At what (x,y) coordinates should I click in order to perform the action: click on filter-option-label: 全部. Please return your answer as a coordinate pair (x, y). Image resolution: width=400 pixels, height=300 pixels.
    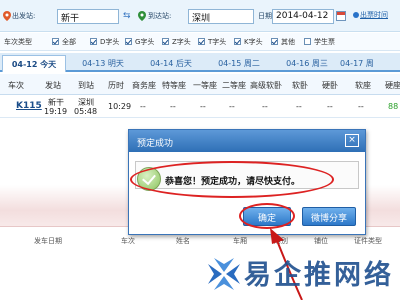
    Looking at the image, I should click on (69, 42).